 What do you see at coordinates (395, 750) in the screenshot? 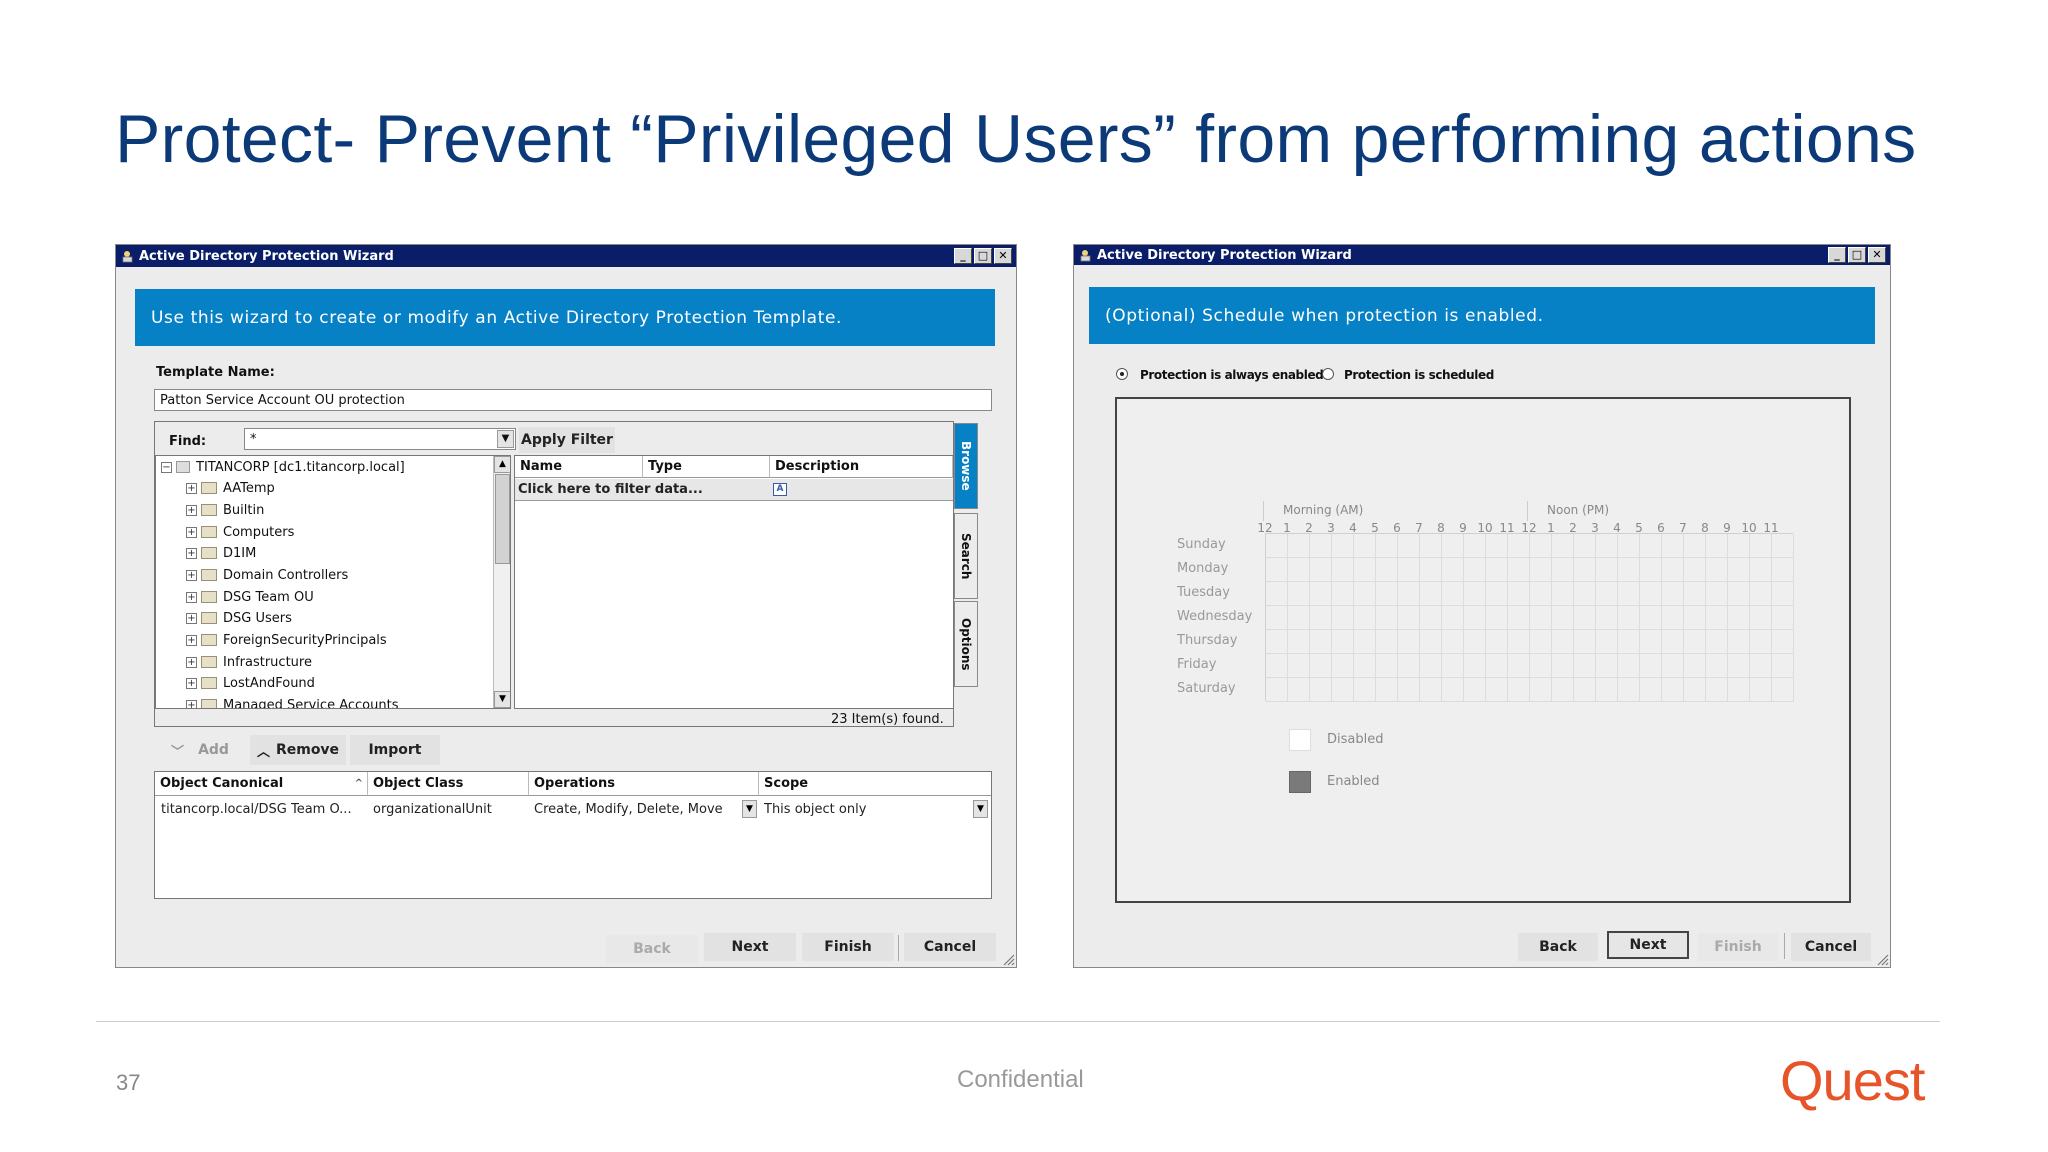
I see `import-button: Import` at bounding box center [395, 750].